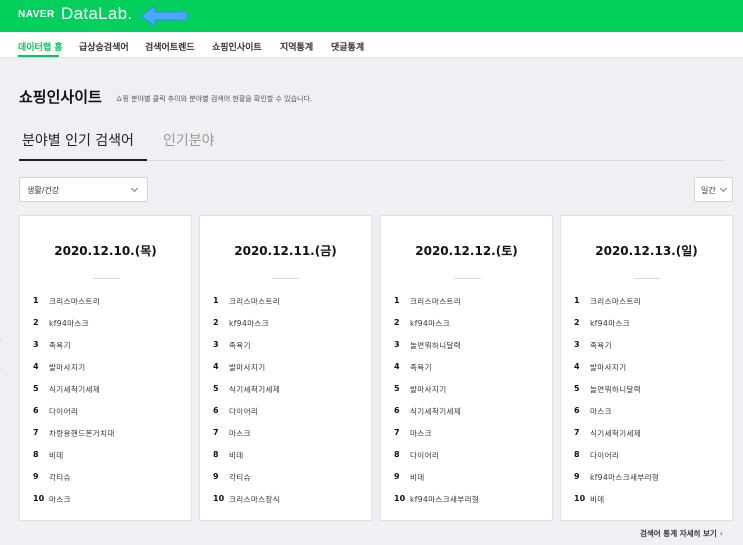  Describe the element at coordinates (105, 251) in the screenshot. I see `card-date: 2020.12.10.(목)` at that location.